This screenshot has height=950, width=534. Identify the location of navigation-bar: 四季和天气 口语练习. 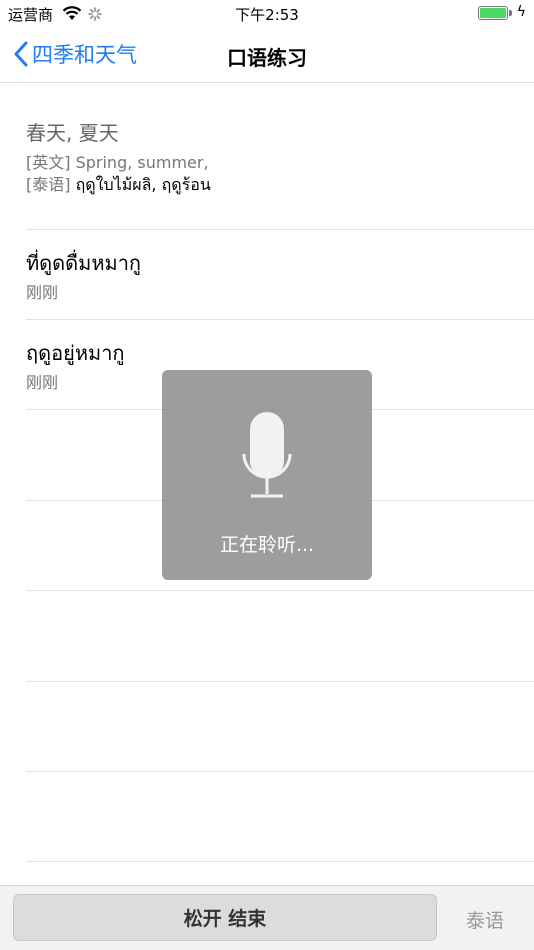
(267, 55).